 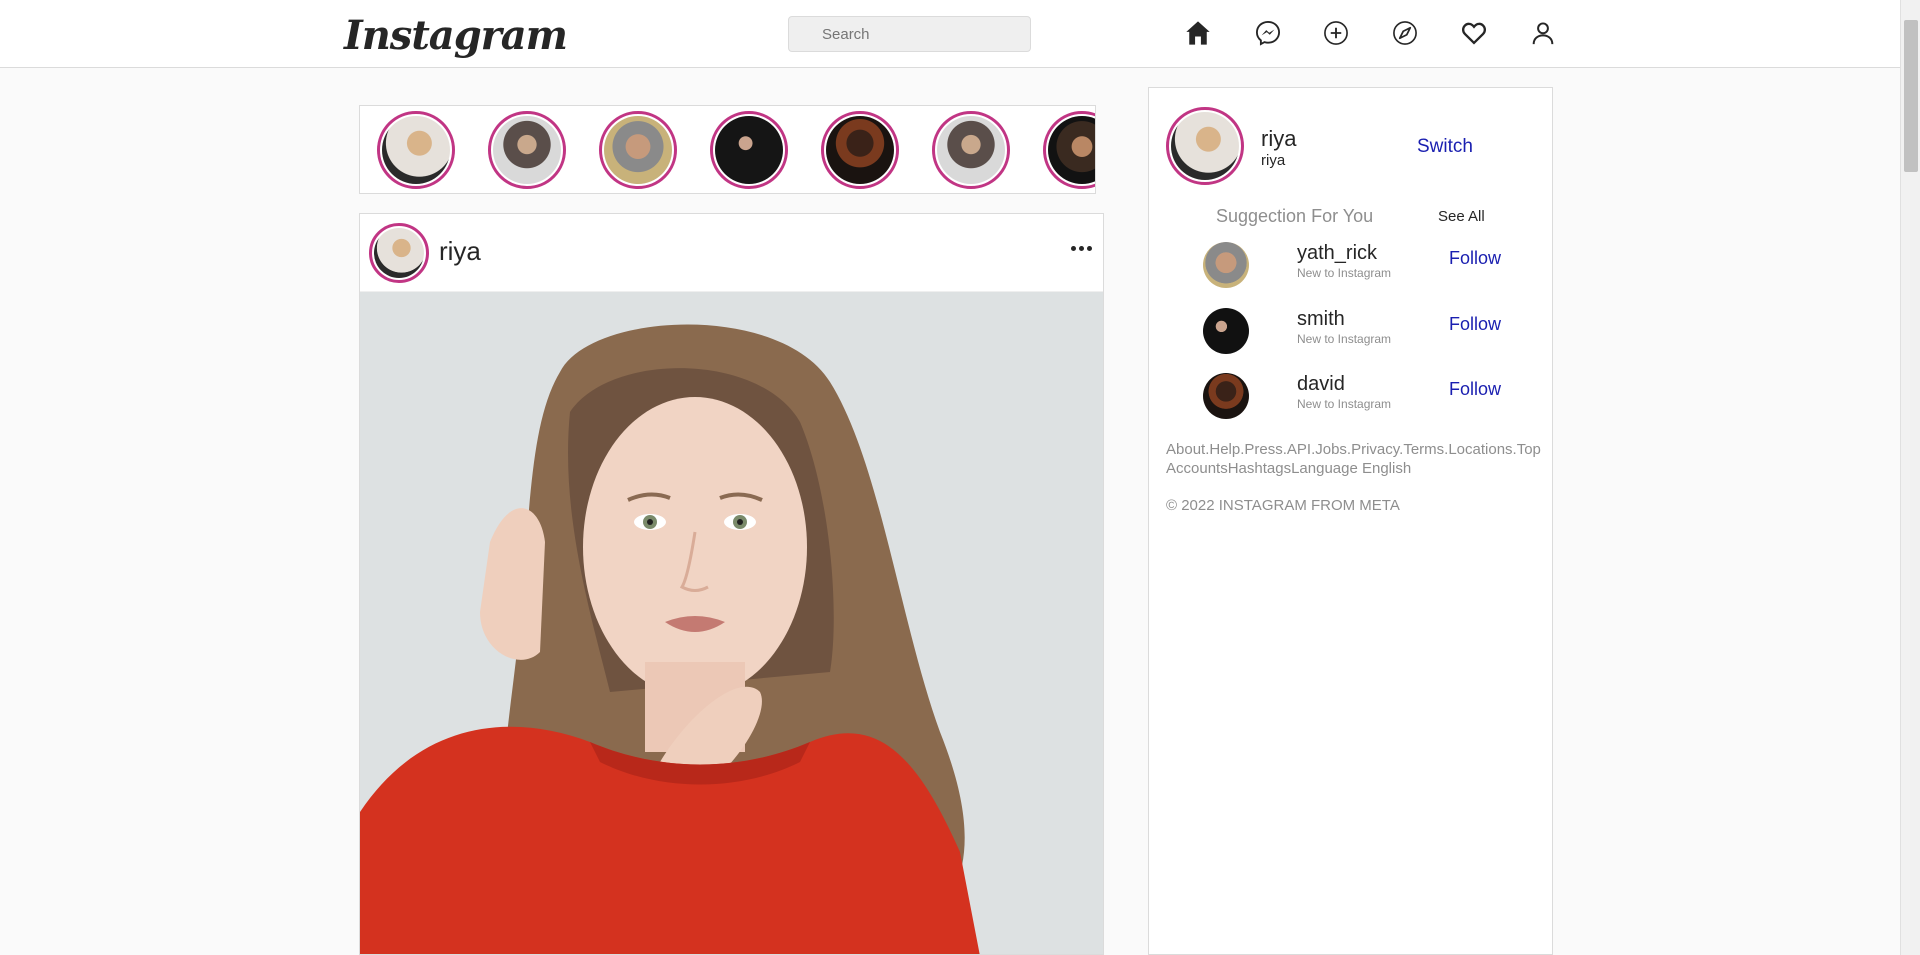 I want to click on activity-heart-icon, so click(x=1474, y=33).